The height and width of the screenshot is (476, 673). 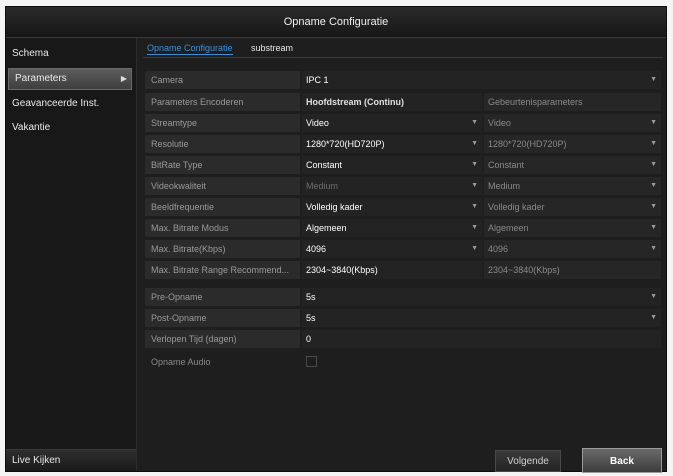 I want to click on max-bitrate-event-select: 4096 ▼, so click(x=572, y=249).